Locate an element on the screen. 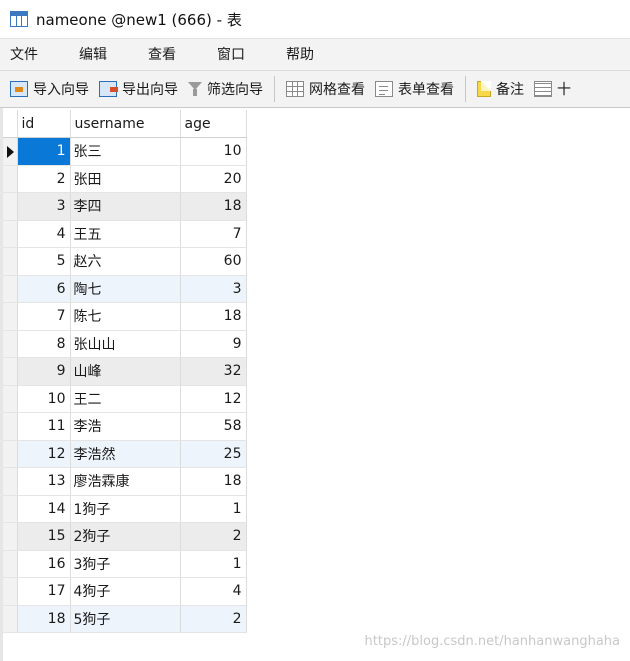  cell-id: 13 is located at coordinates (44, 481).